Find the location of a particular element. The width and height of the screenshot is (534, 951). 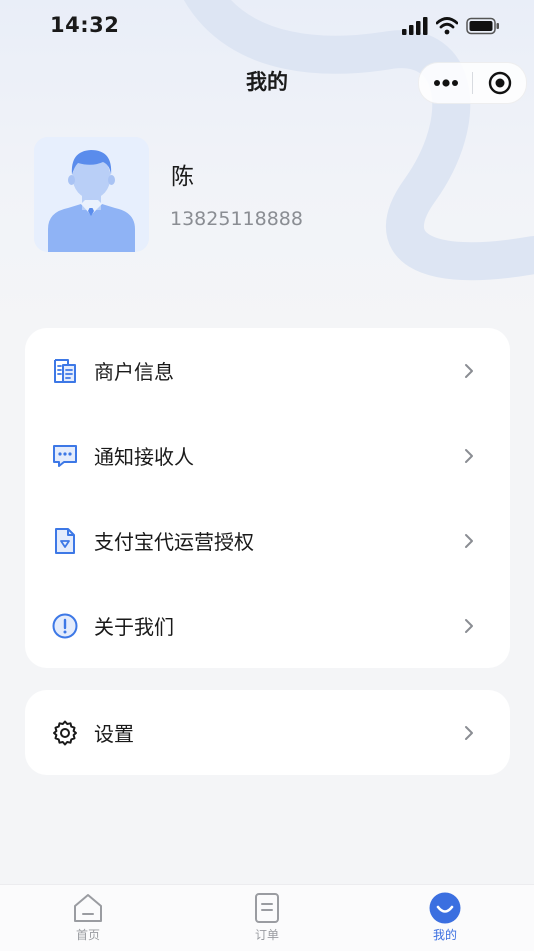

menu-item-notification-recipients: 通知接收人 is located at coordinates (267, 455).